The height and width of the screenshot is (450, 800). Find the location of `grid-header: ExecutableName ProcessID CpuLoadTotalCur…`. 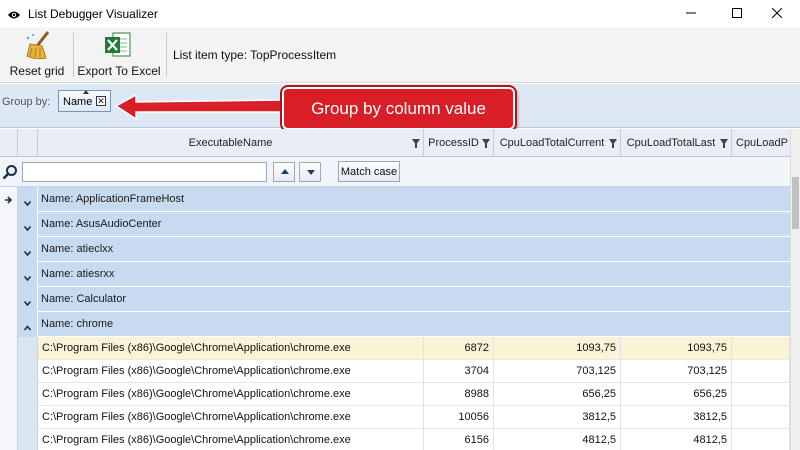

grid-header: ExecutableName ProcessID CpuLoadTotalCur… is located at coordinates (395, 143).